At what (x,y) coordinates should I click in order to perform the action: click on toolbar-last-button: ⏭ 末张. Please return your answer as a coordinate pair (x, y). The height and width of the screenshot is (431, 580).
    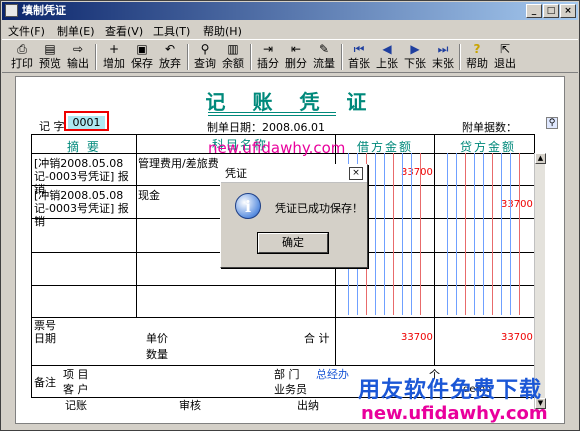
    Looking at the image, I should click on (443, 56).